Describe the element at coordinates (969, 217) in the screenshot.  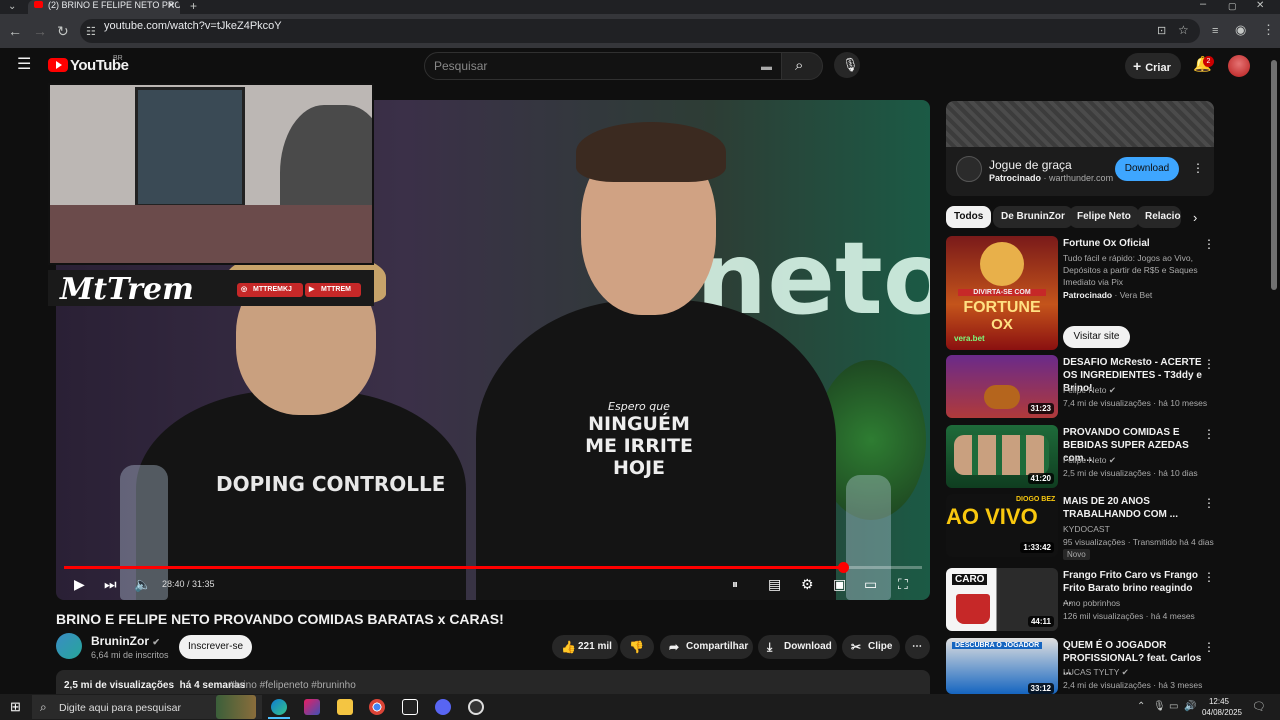
I see `chip-todos: Todos` at that location.